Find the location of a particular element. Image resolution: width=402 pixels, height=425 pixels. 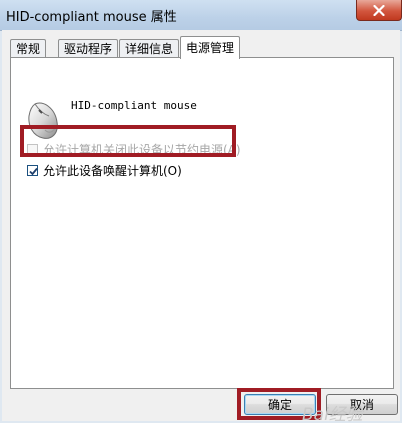

allow-wake-option: 允许此设备唤醒计算机(O) is located at coordinates (104, 170).